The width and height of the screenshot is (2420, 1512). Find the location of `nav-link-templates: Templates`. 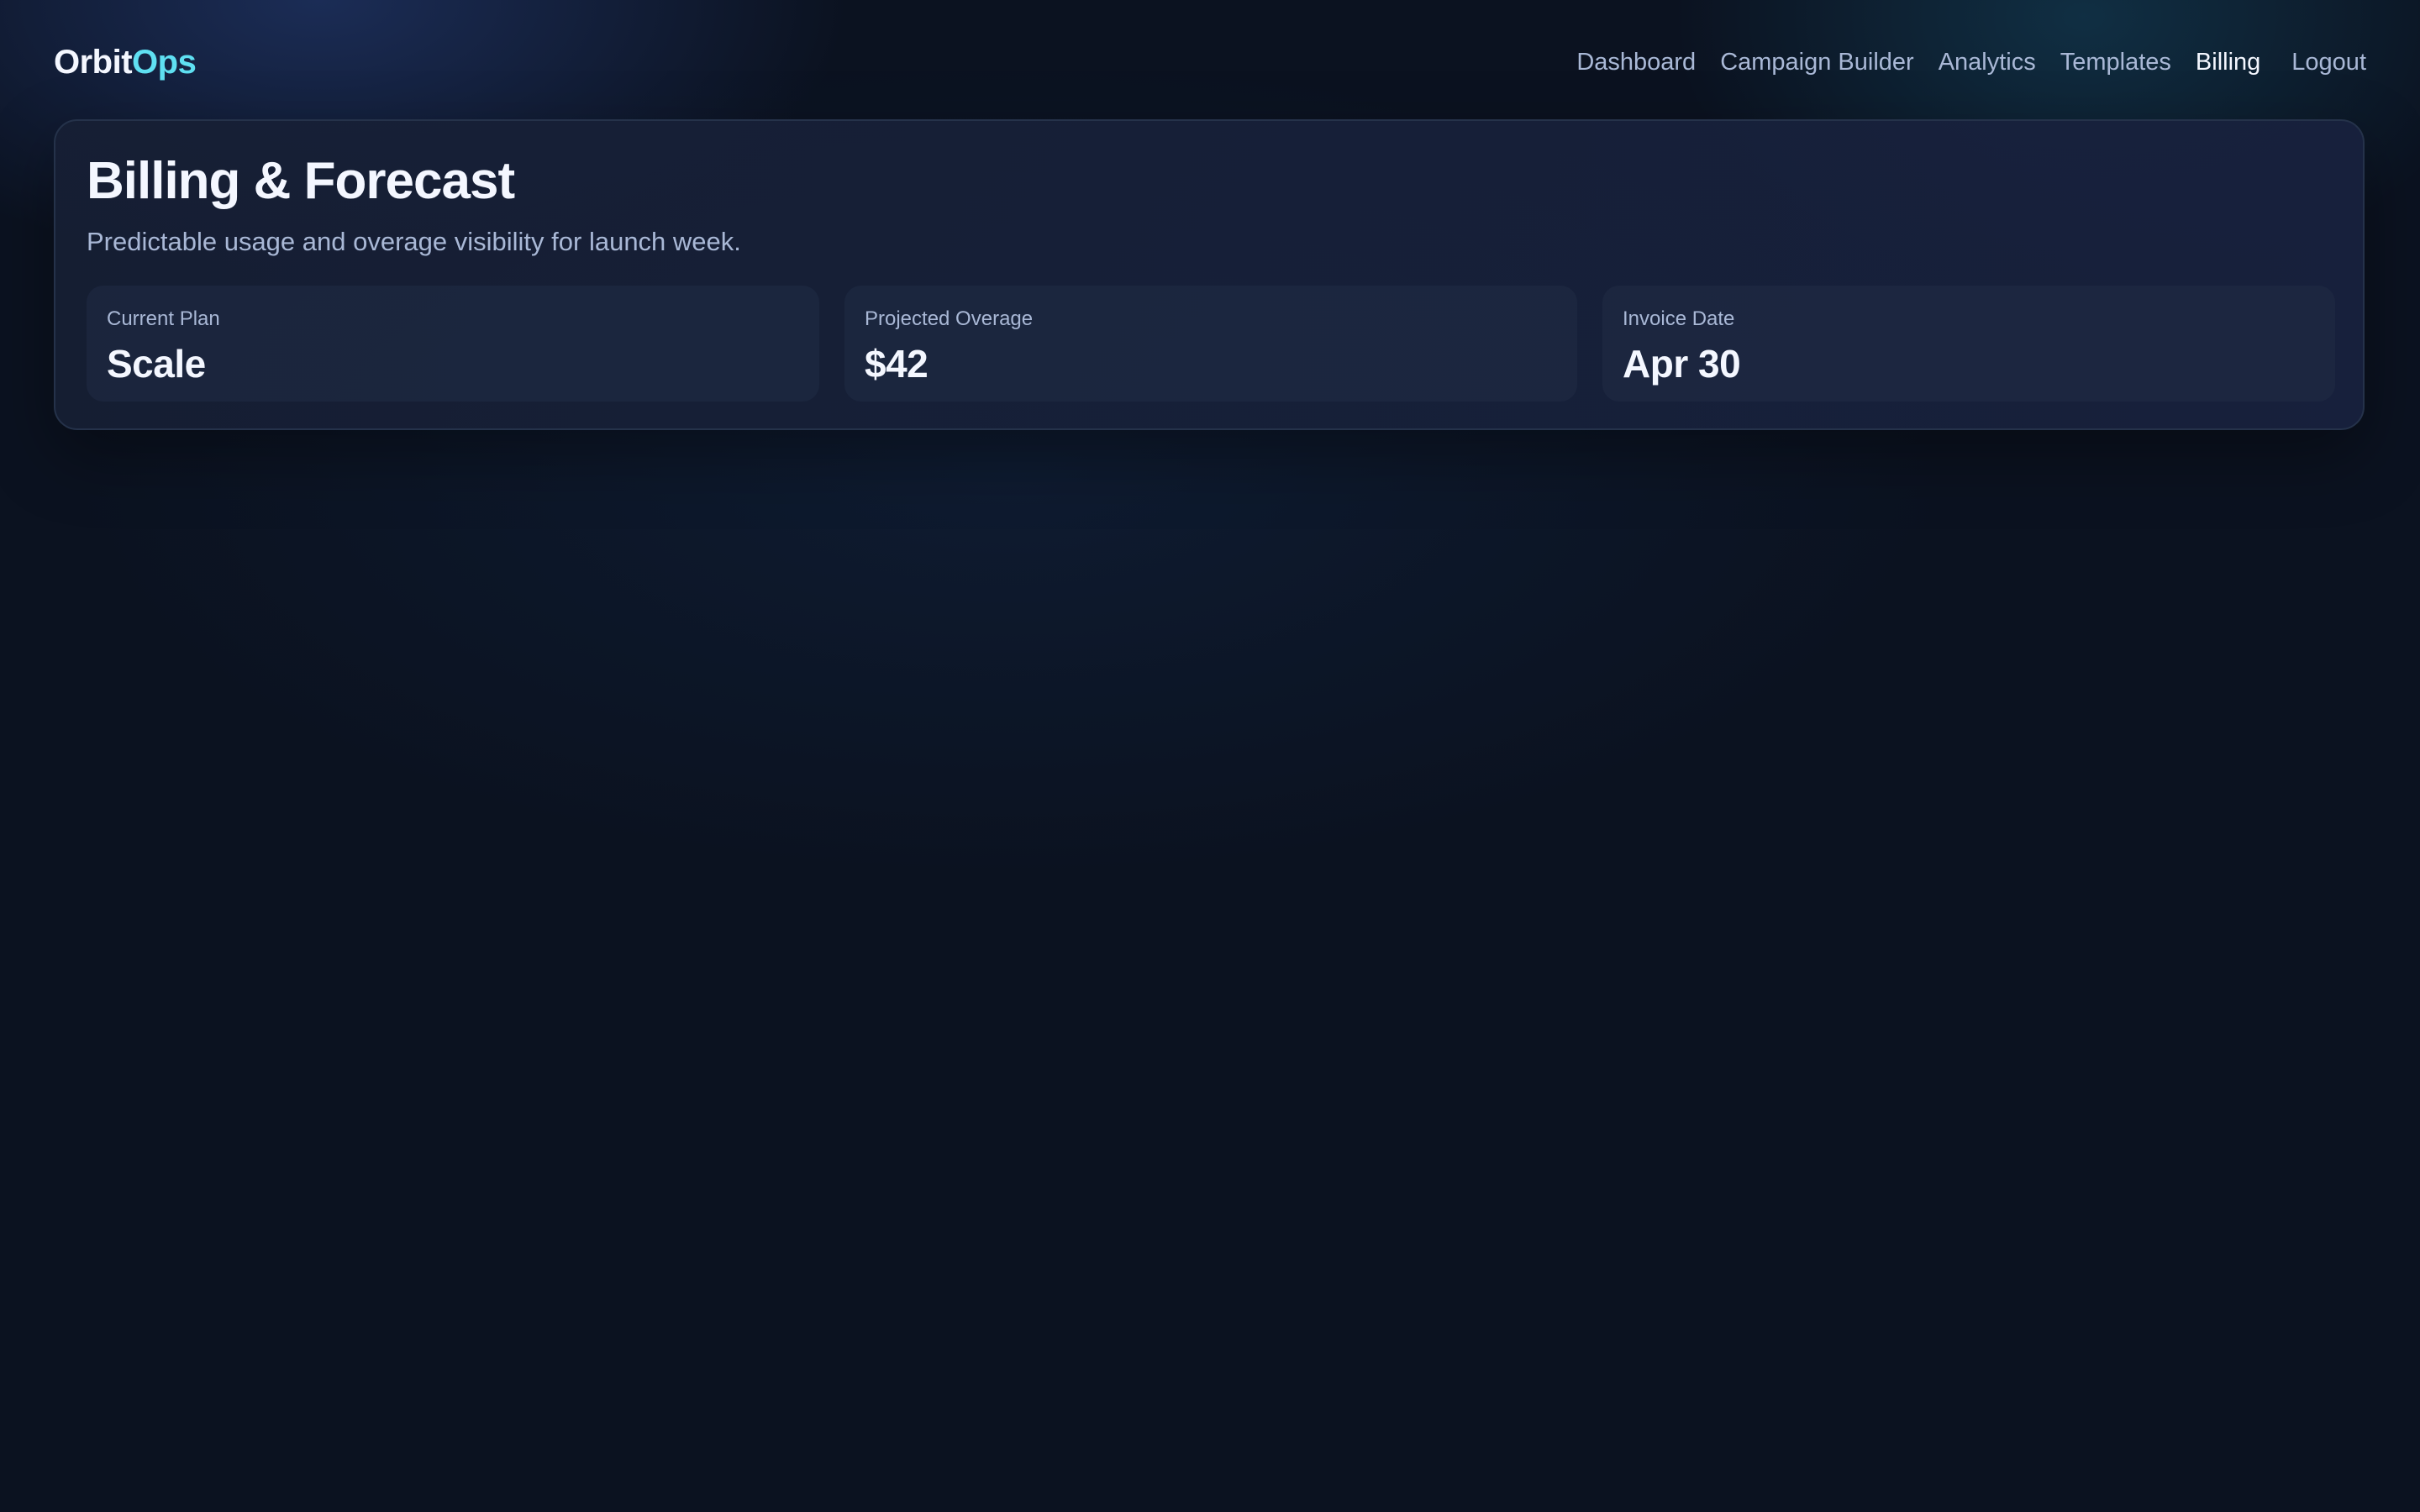

nav-link-templates: Templates is located at coordinates (2115, 62).